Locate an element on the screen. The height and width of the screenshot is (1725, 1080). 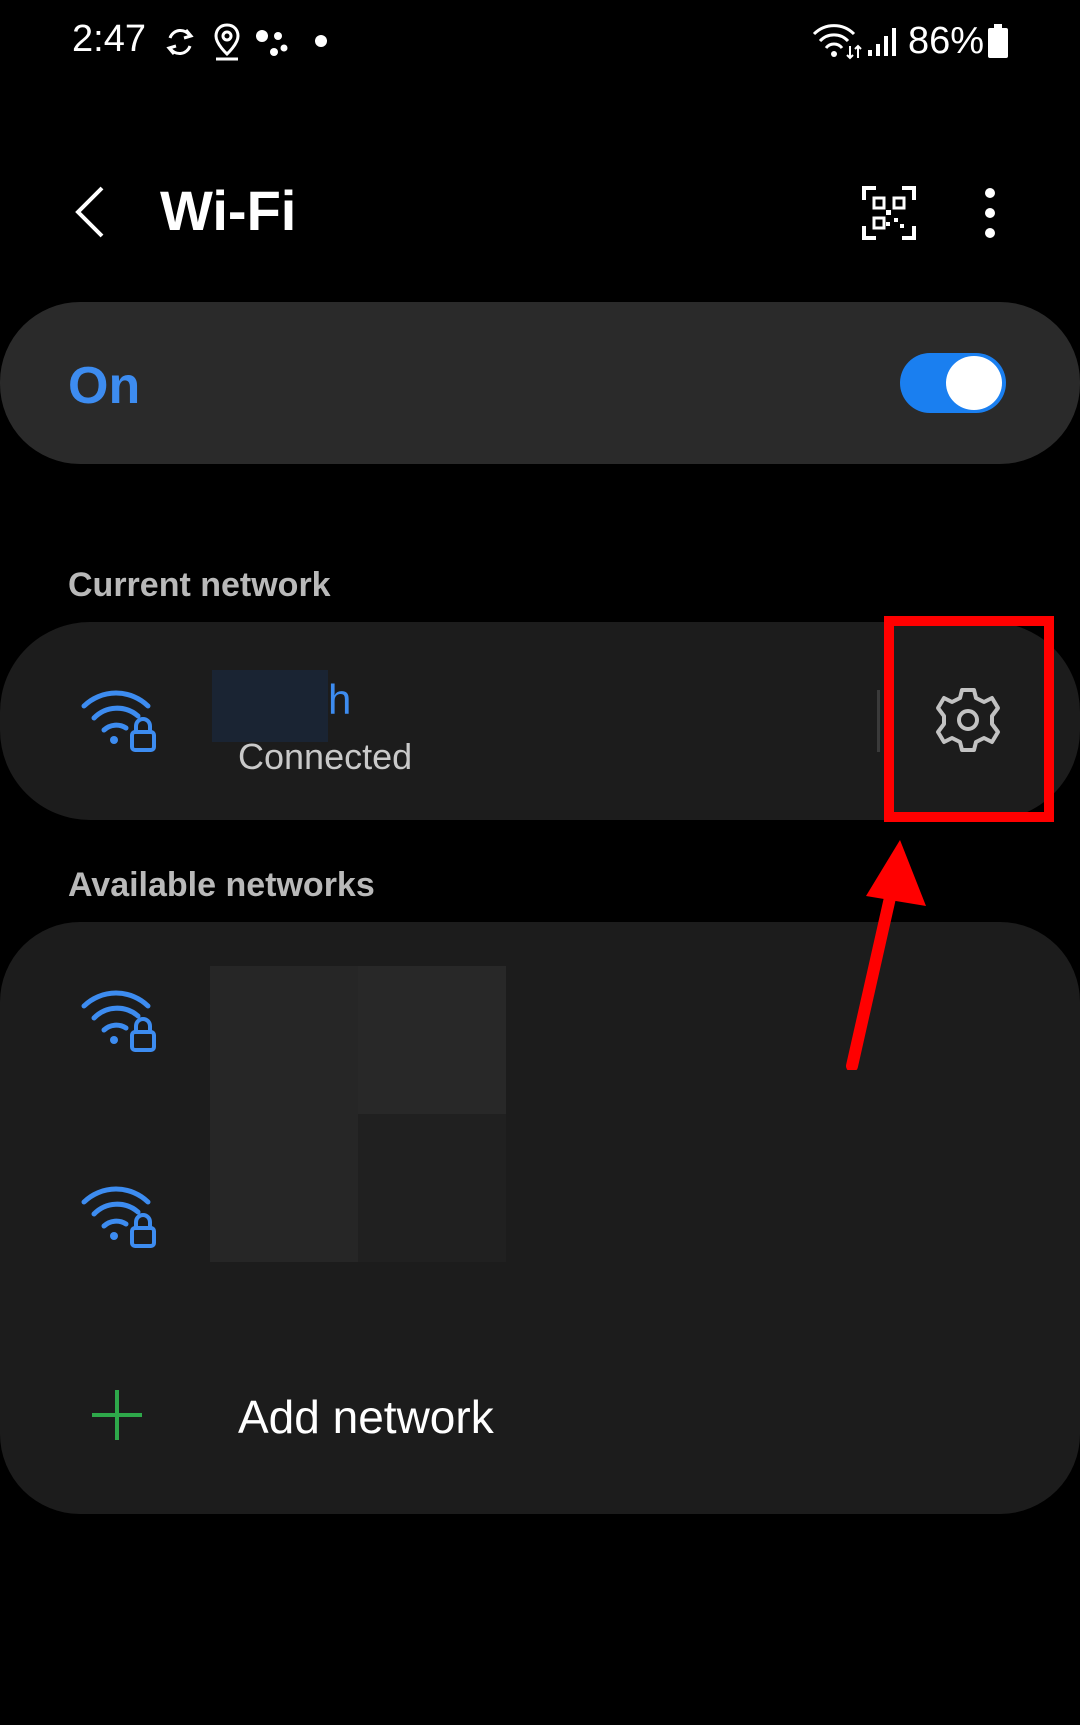
current-network-name: h is located at coordinates (340, 699).